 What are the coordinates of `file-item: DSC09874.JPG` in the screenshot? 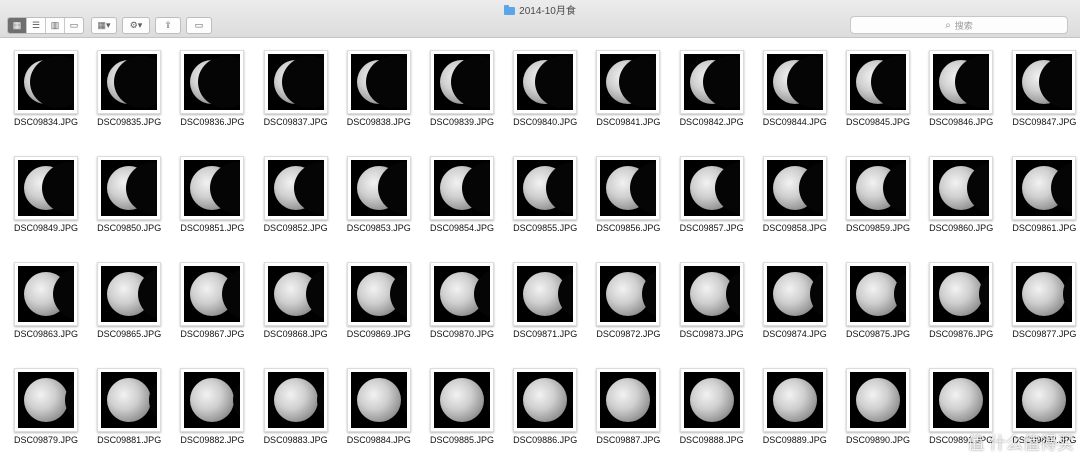 It's located at (795, 304).